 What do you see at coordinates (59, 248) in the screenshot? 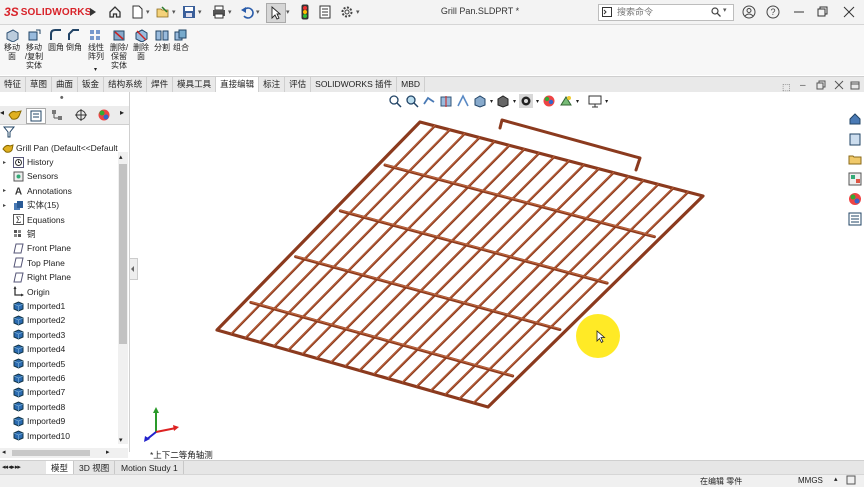
I see `tree-item: Front Plane` at bounding box center [59, 248].